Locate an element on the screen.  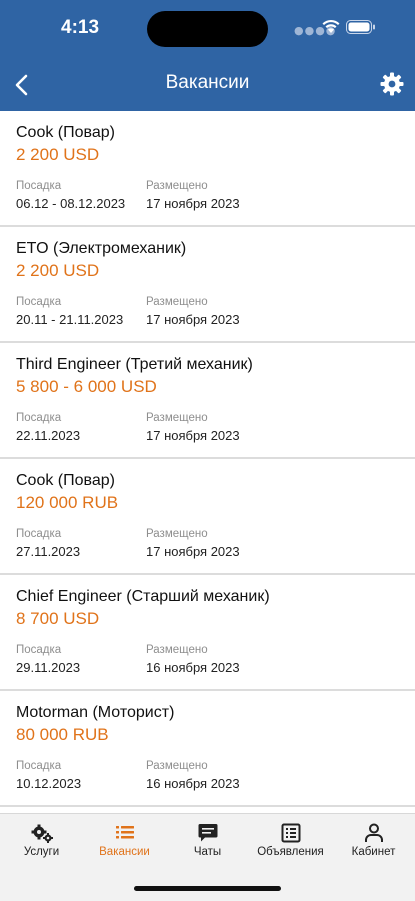
vacancy-salary: 80 000 RUB is located at coordinates (62, 734).